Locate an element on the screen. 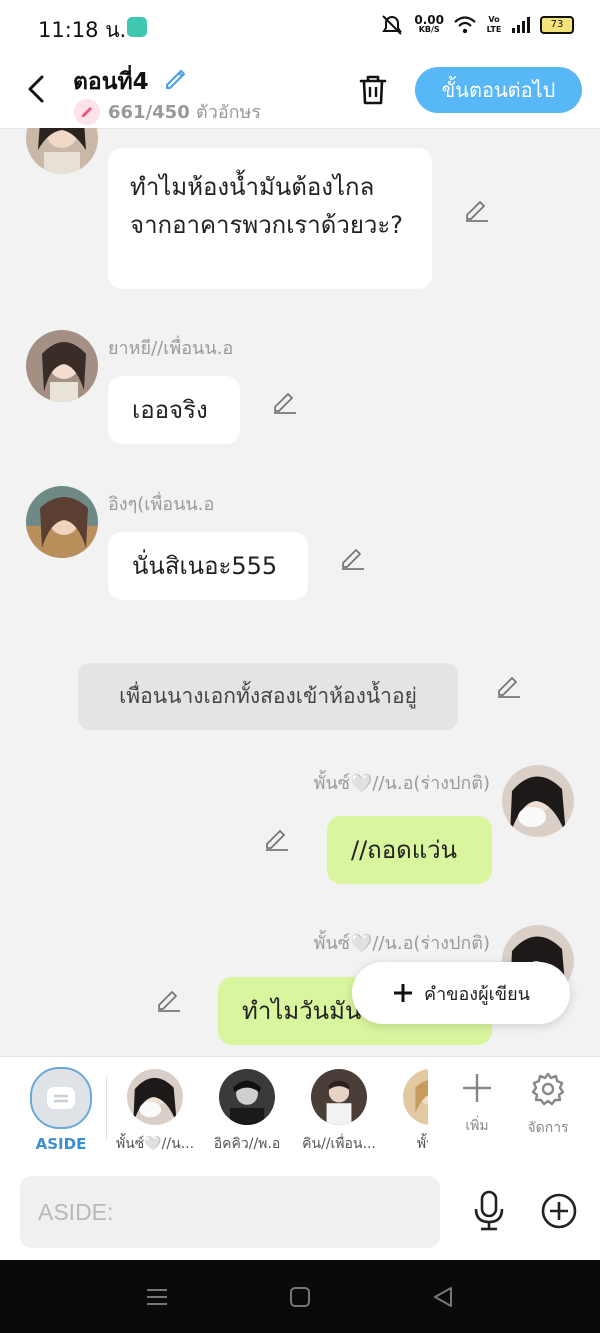 This screenshot has height=1333, width=600. app-notification-icon is located at coordinates (137, 27).